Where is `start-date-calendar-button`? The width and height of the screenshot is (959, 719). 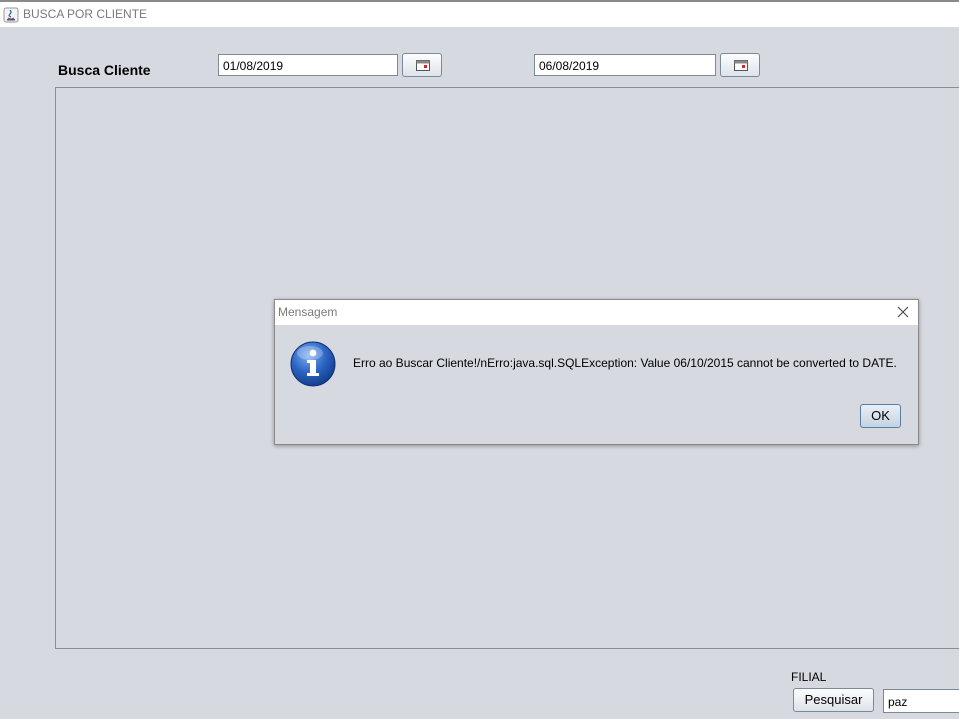 start-date-calendar-button is located at coordinates (422, 65).